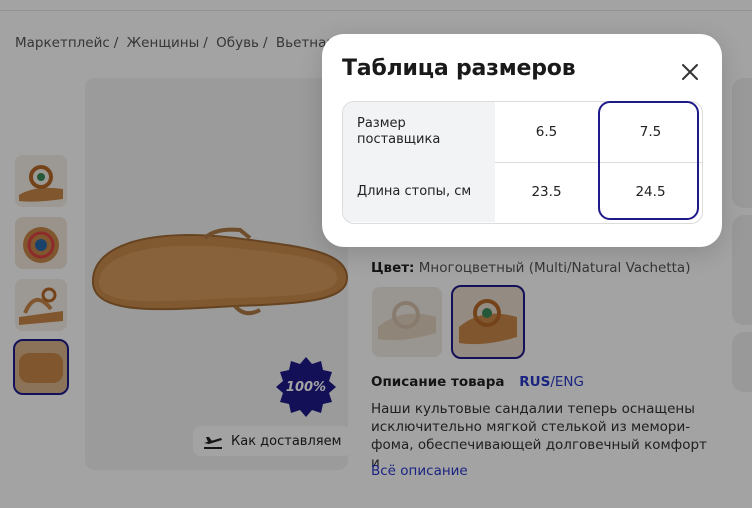  Describe the element at coordinates (650, 192) in the screenshot. I see `size-cell-selected: 24.5` at that location.